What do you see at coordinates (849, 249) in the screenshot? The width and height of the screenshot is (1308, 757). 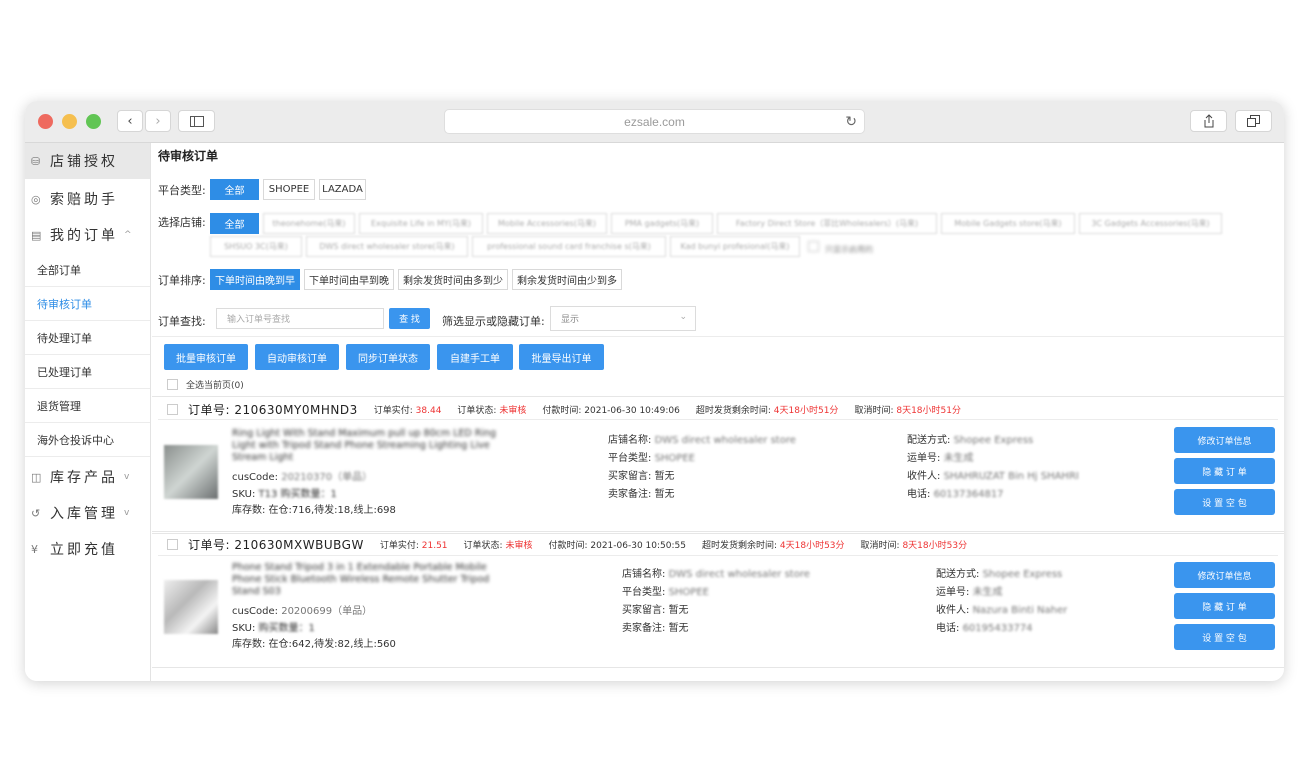 I see `enabled-only-label: 只显示启用的` at bounding box center [849, 249].